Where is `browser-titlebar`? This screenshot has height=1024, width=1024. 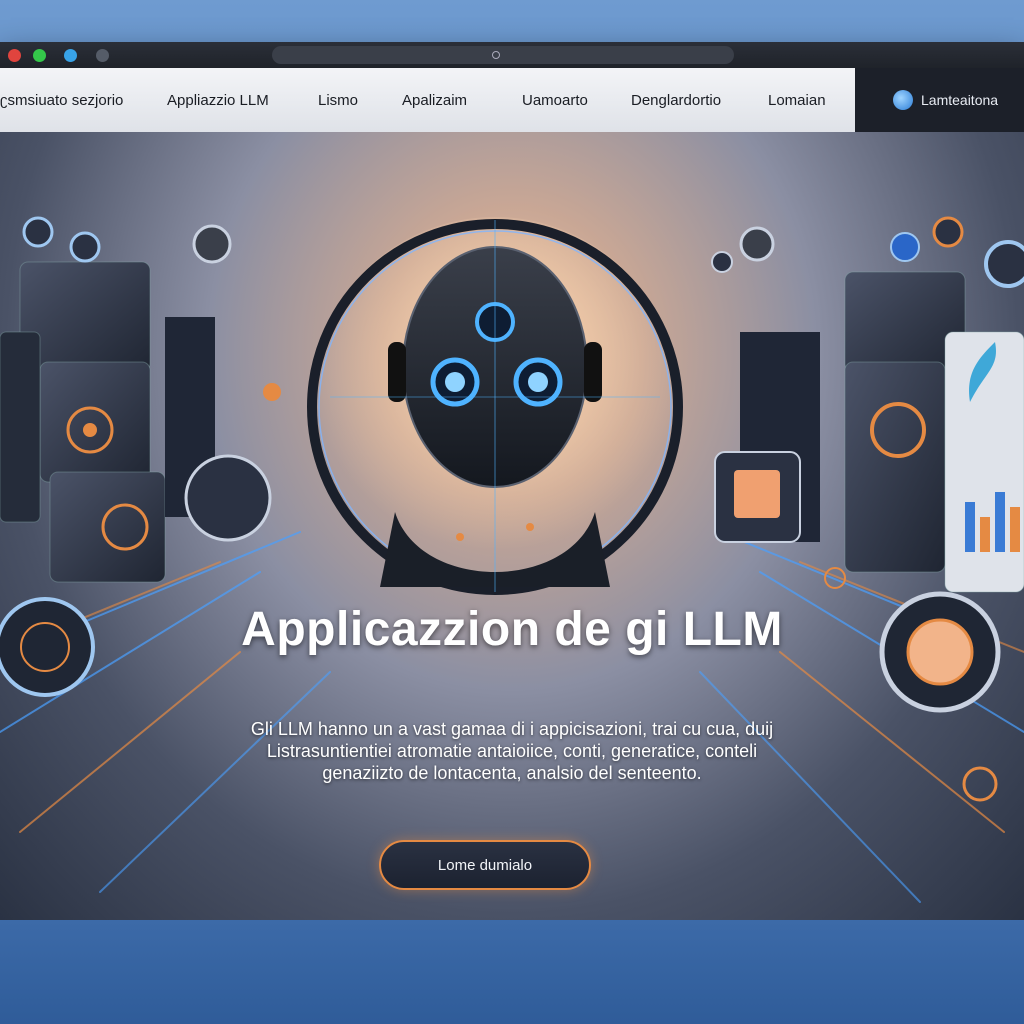 browser-titlebar is located at coordinates (512, 55).